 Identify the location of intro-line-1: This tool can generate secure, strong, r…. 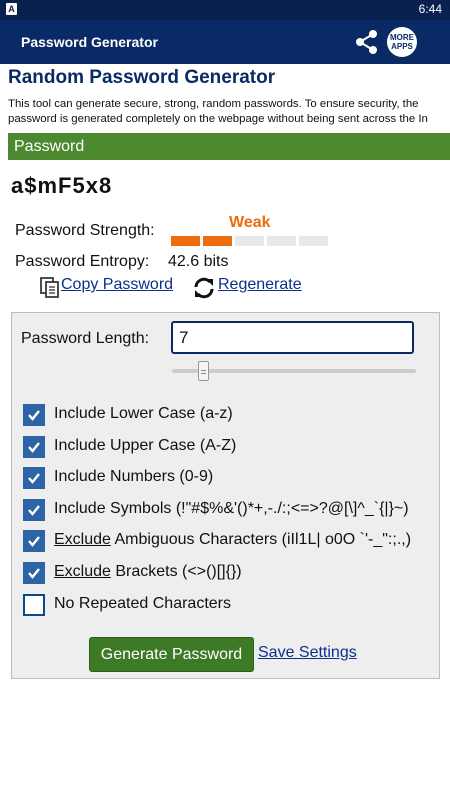
(213, 104).